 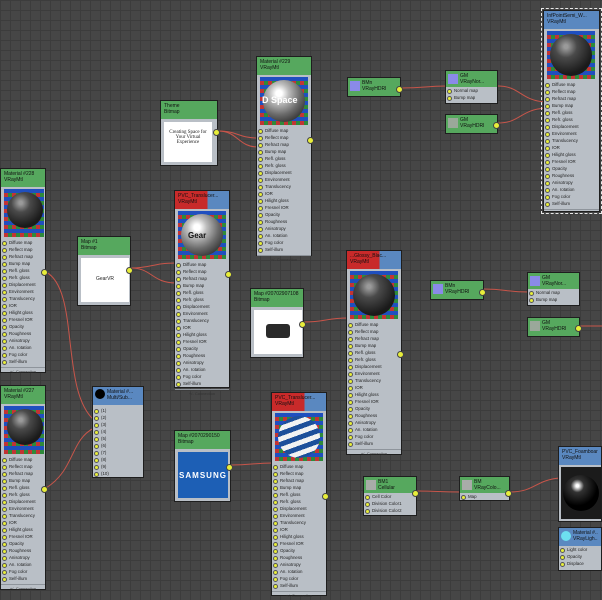 What do you see at coordinates (189, 110) in the screenshot?
I see `node-header: Theme Bitmap` at bounding box center [189, 110].